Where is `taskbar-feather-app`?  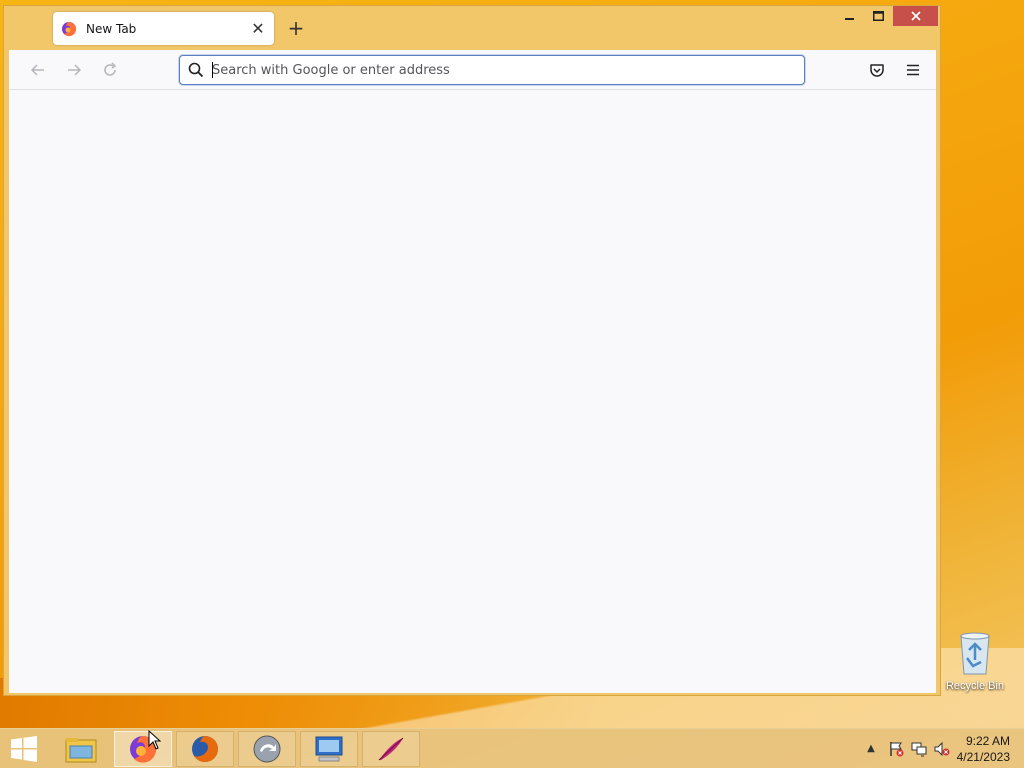
taskbar-feather-app is located at coordinates (391, 749).